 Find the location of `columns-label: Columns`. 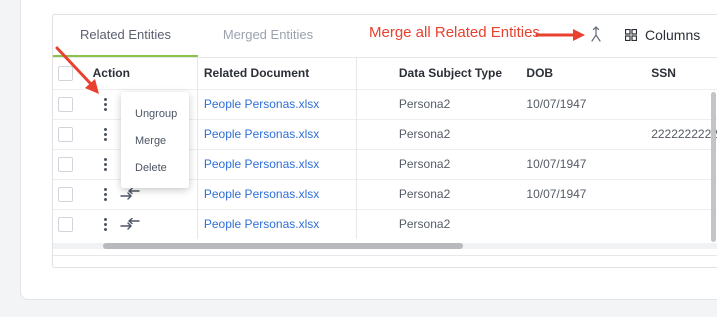

columns-label: Columns is located at coordinates (673, 35).